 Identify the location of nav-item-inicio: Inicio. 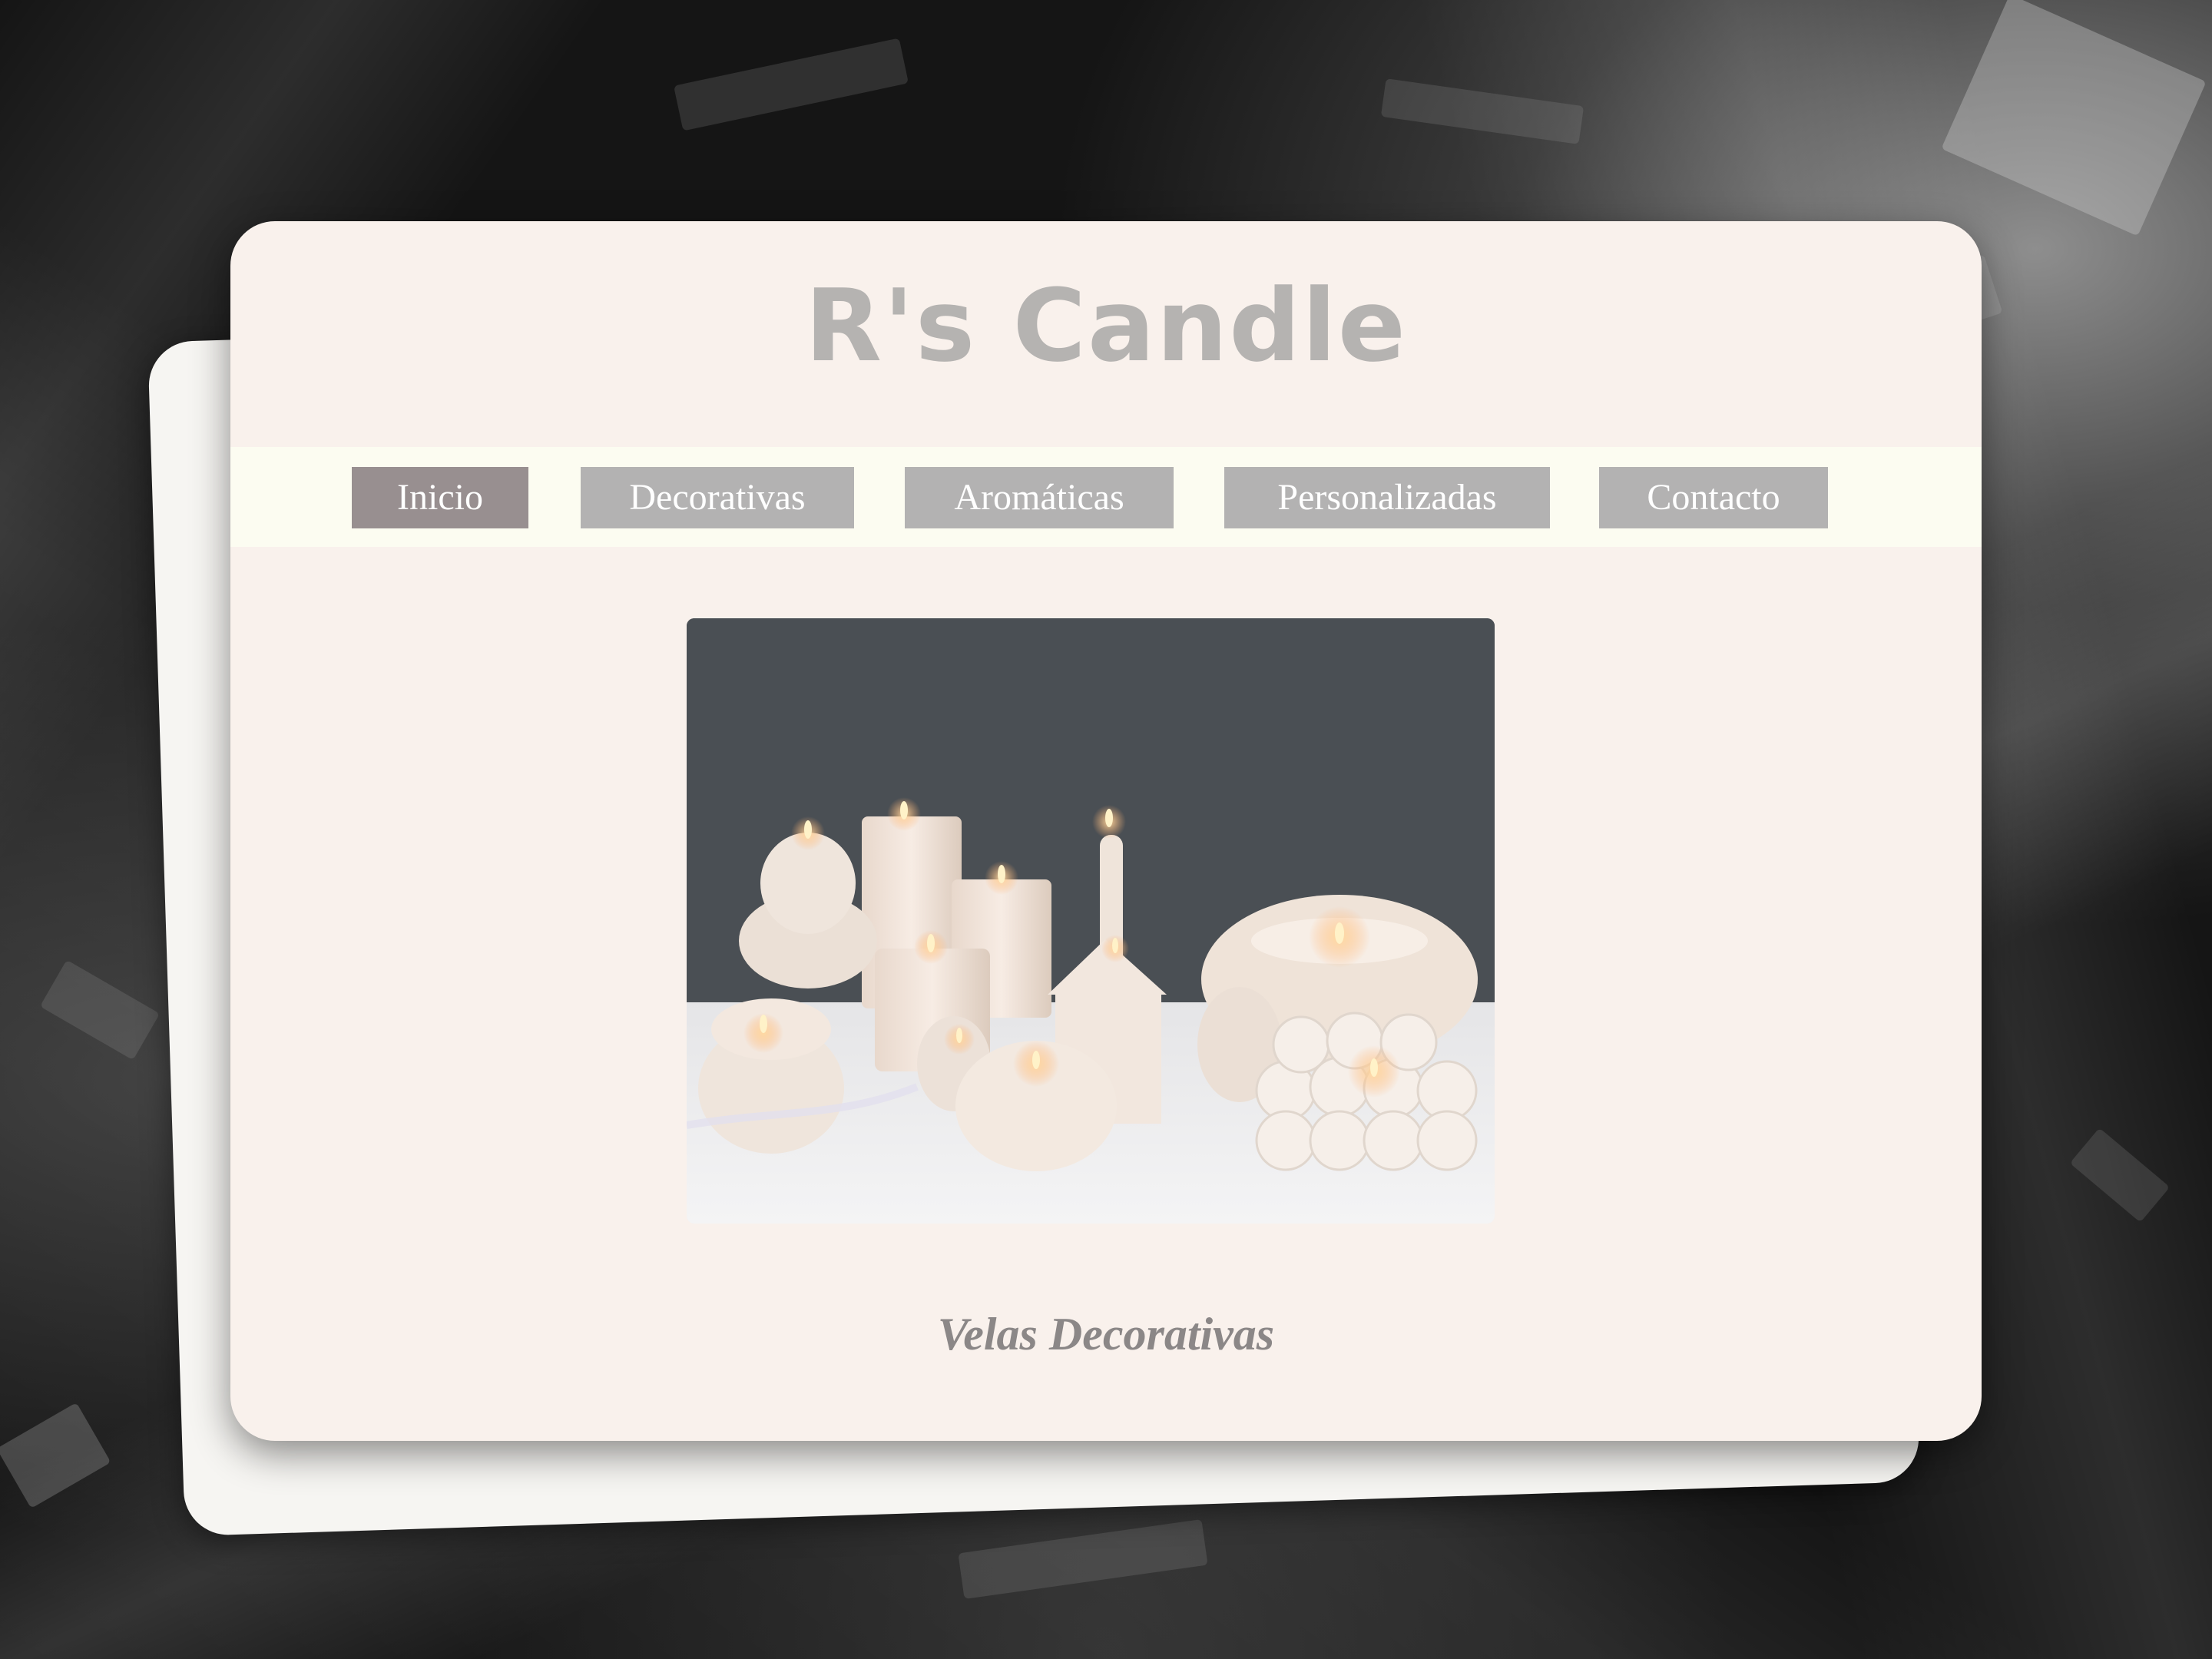
(440, 498).